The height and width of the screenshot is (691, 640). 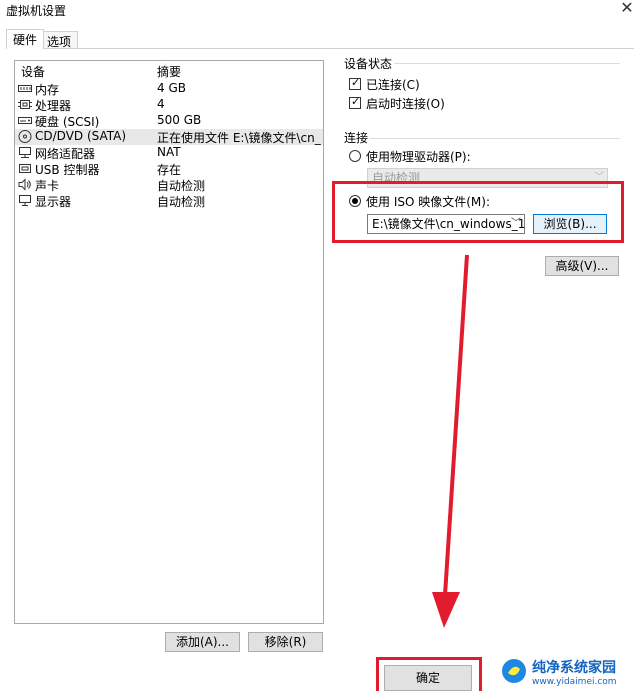 What do you see at coordinates (161, 104) in the screenshot?
I see `device-summary: 4` at bounding box center [161, 104].